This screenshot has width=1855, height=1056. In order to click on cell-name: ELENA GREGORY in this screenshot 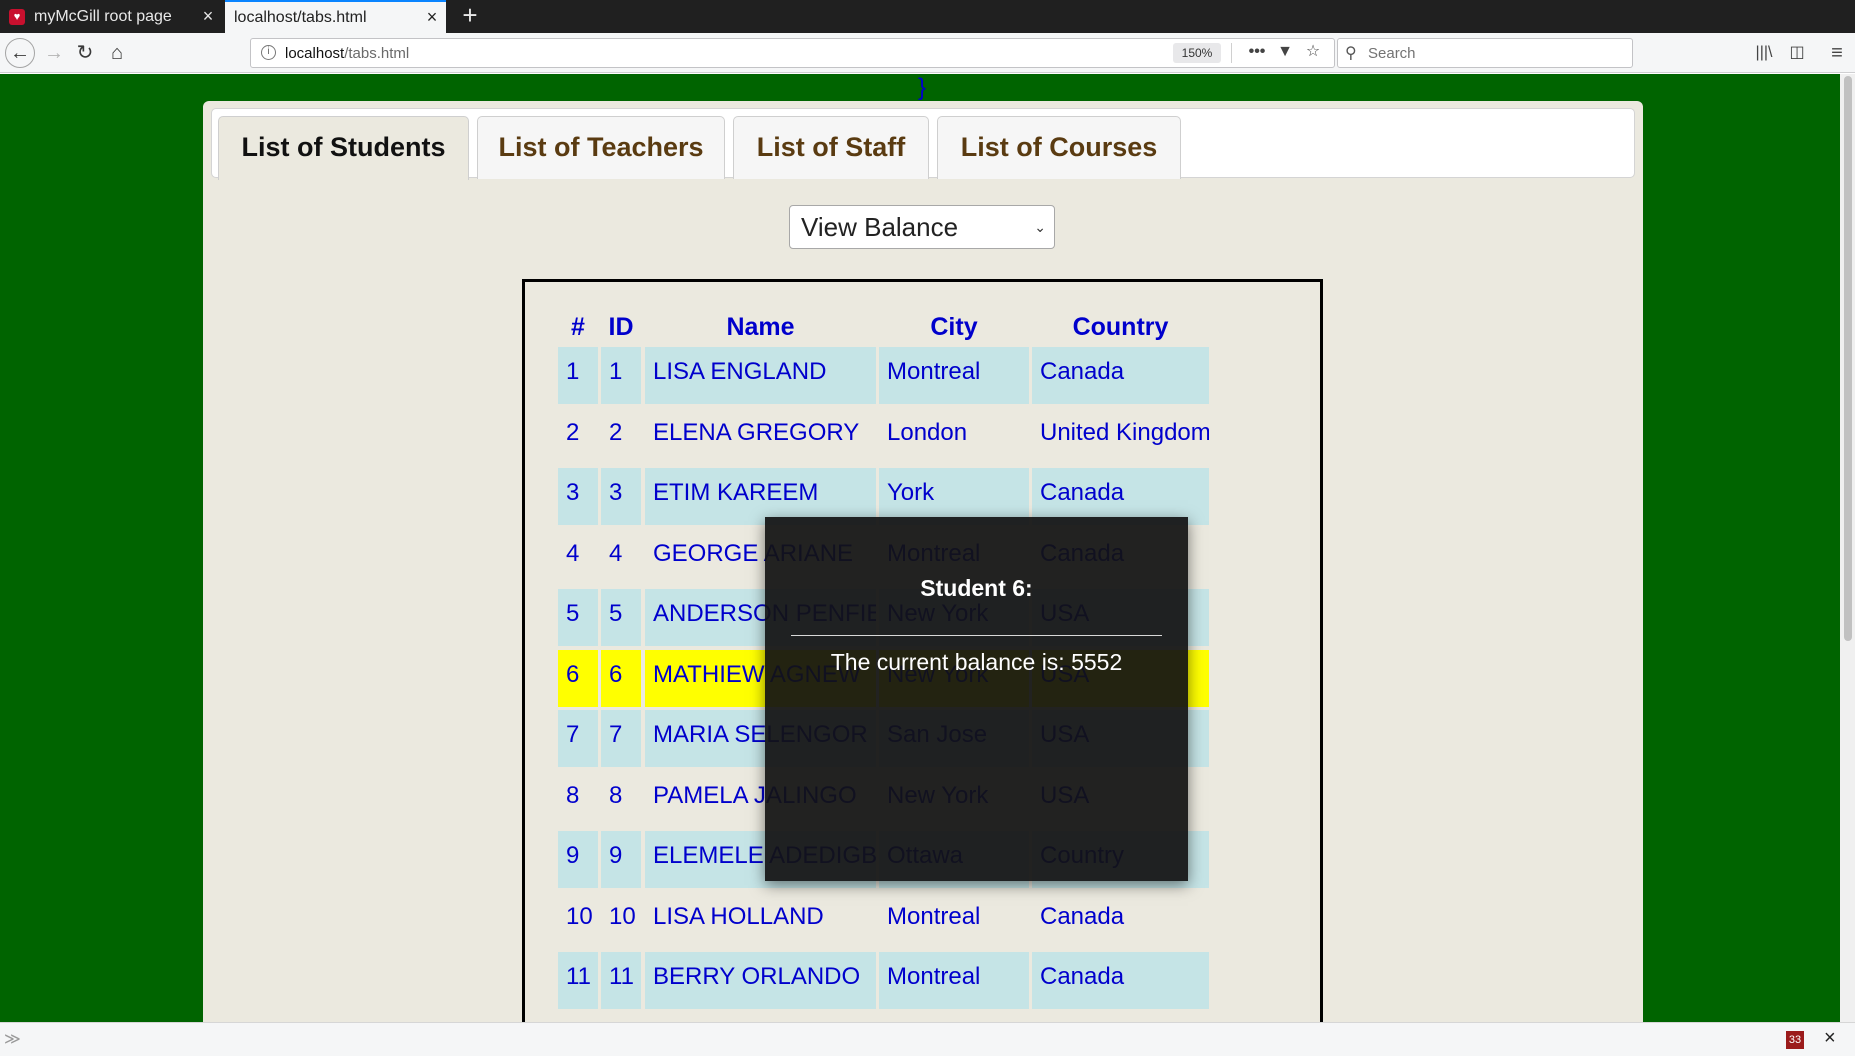, I will do `click(756, 432)`.